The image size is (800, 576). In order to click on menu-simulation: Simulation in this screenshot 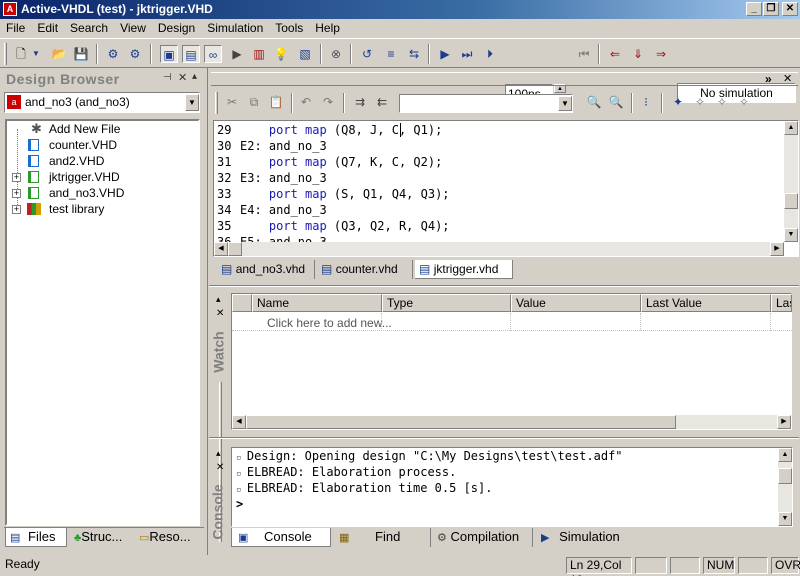, I will do `click(235, 28)`.